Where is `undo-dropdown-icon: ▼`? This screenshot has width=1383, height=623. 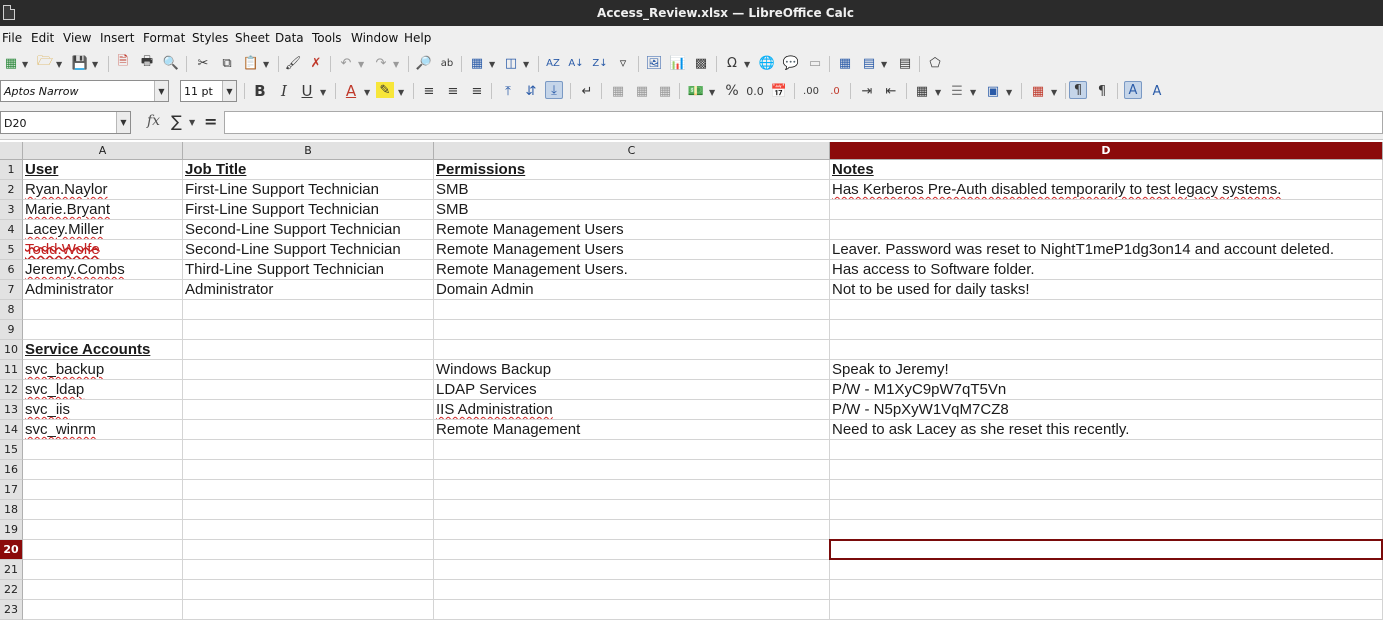 undo-dropdown-icon: ▼ is located at coordinates (361, 64).